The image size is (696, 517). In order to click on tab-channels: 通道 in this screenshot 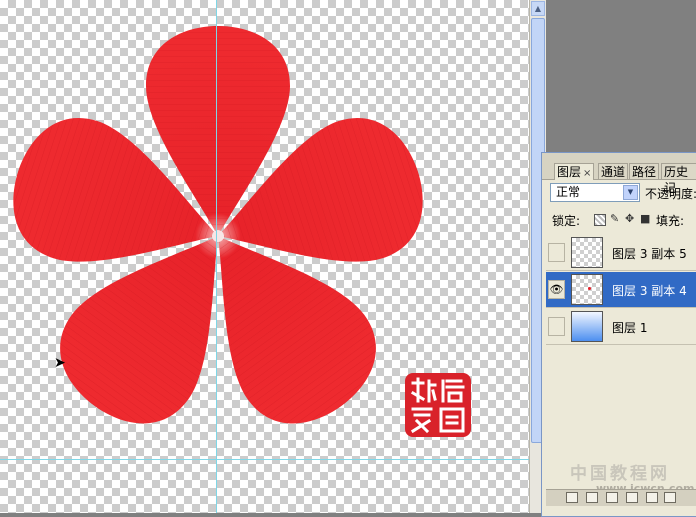, I will do `click(613, 171)`.